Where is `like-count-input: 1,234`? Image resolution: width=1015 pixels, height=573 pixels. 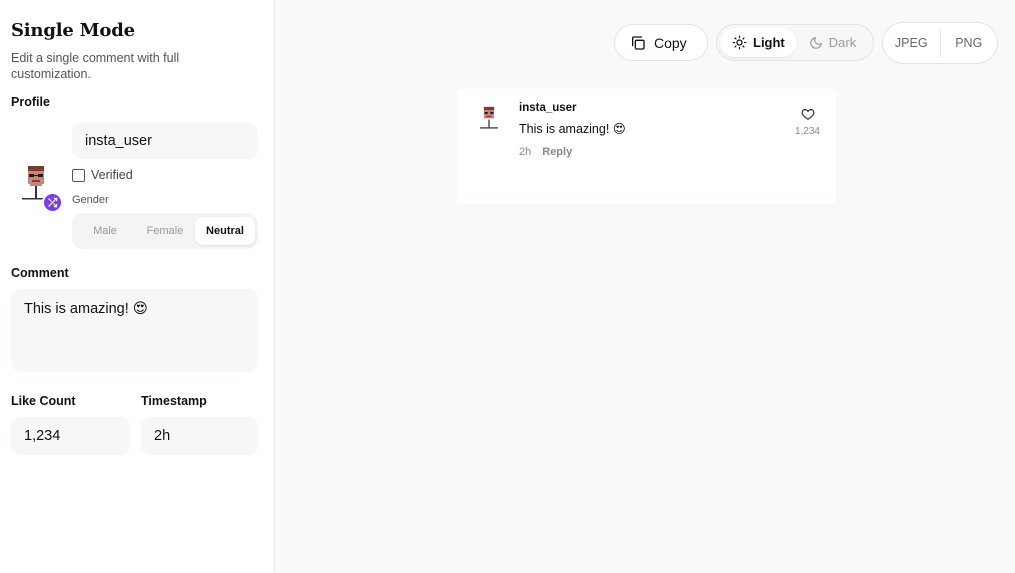
like-count-input: 1,234 is located at coordinates (70, 436).